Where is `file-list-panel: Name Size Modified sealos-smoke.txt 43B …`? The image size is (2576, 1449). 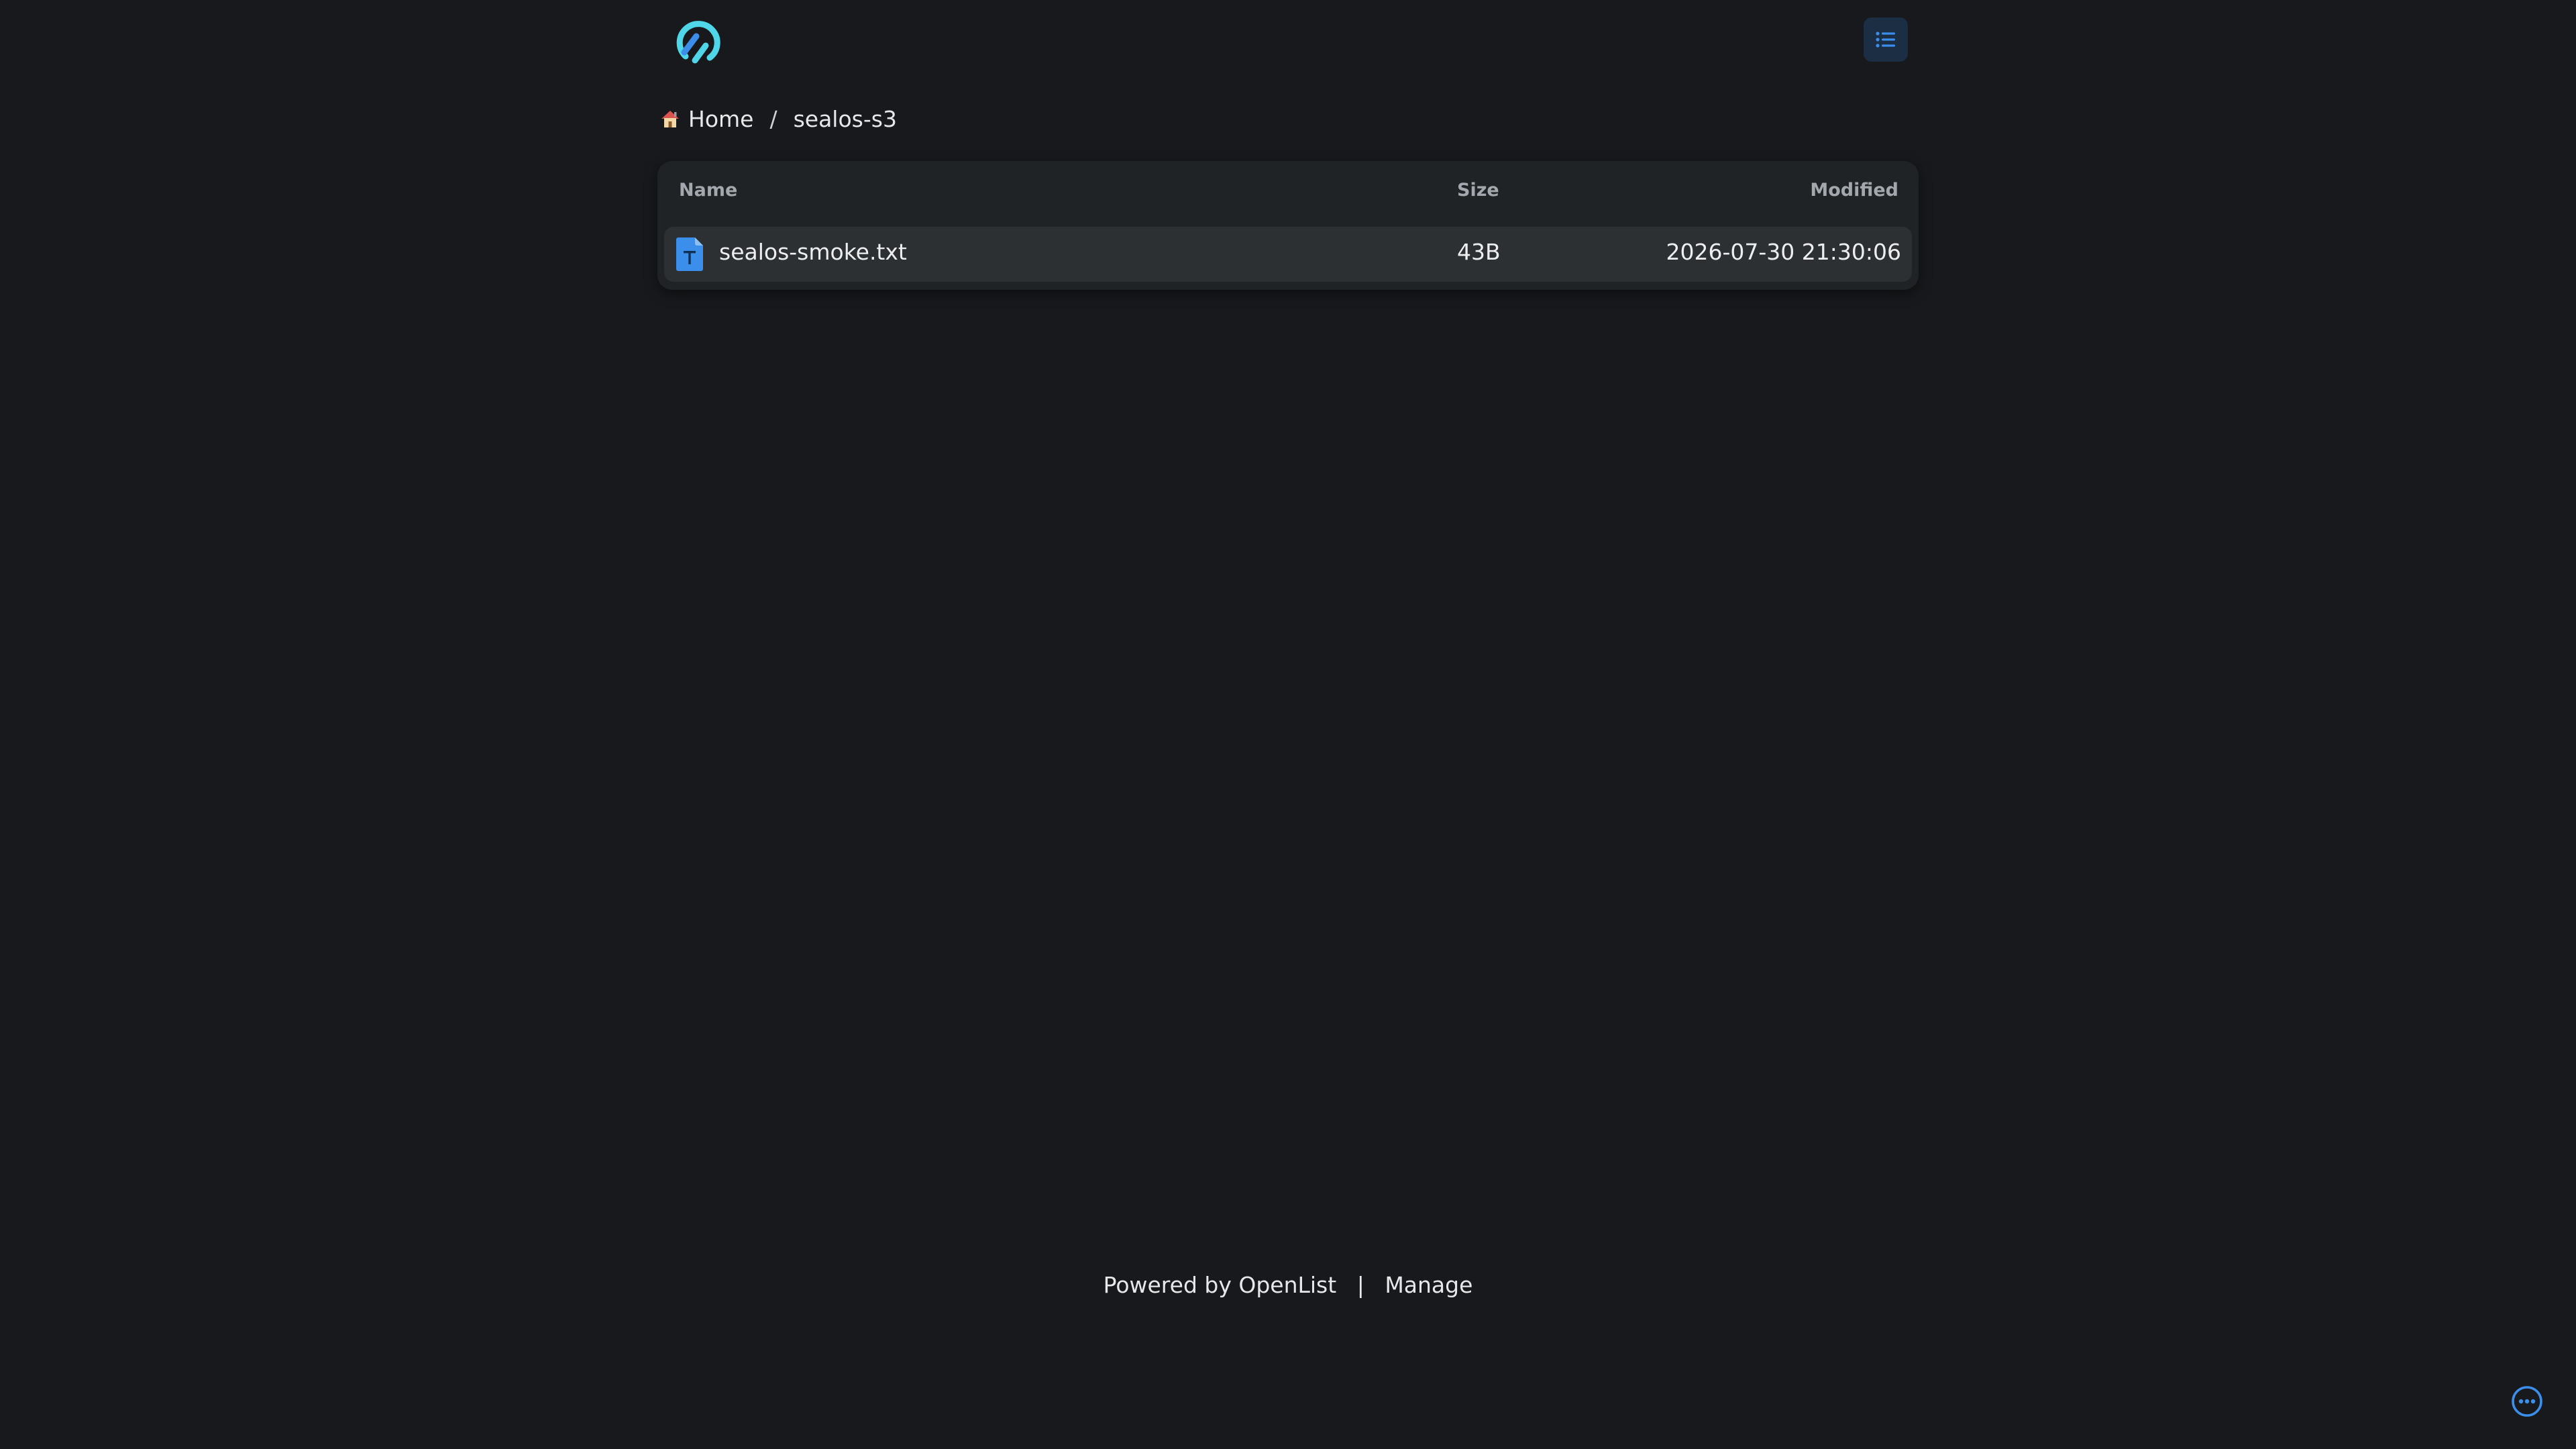
file-list-panel: Name Size Modified sealos-smoke.txt 43B … is located at coordinates (1288, 225).